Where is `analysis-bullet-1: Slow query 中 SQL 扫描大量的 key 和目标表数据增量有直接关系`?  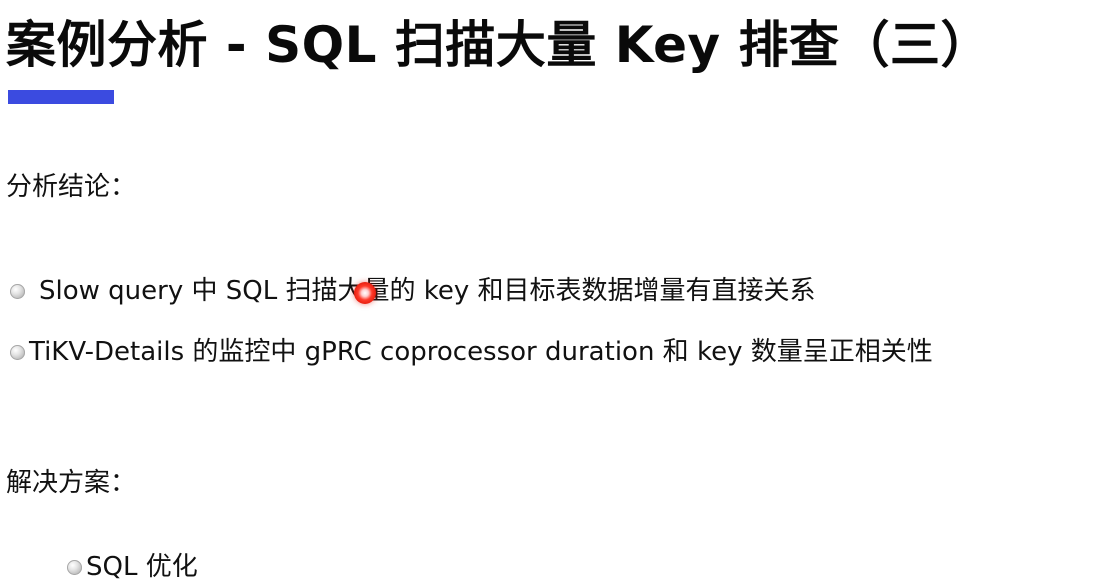
analysis-bullet-1: Slow query 中 SQL 扫描大量的 key 和目标表数据增量有直接关系 is located at coordinates (413, 291).